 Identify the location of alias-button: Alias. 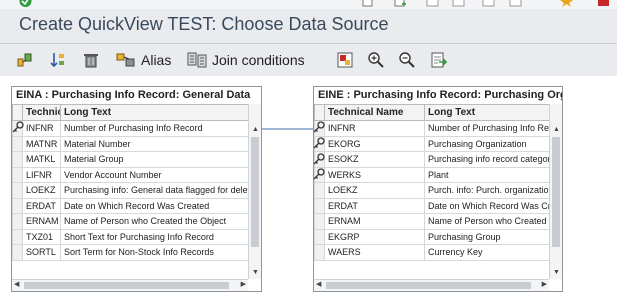
(143, 60).